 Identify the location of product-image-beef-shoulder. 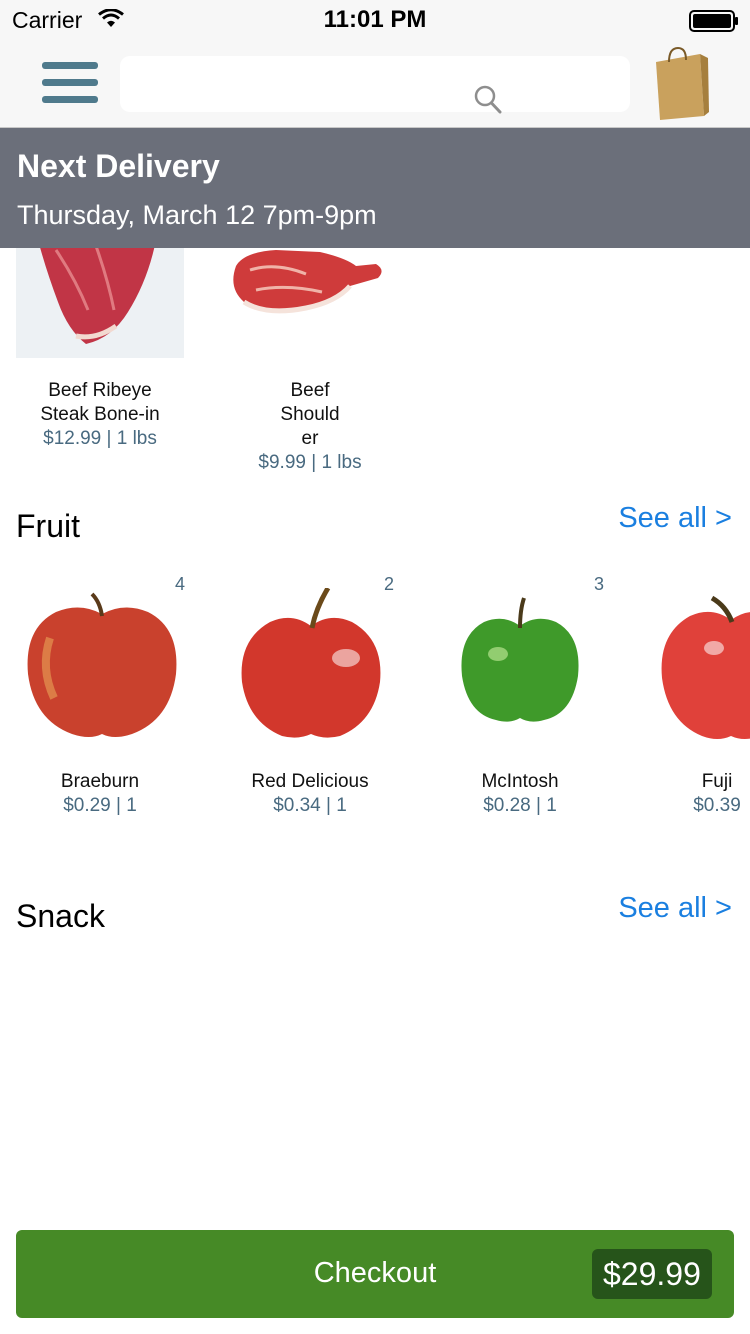
(310, 285).